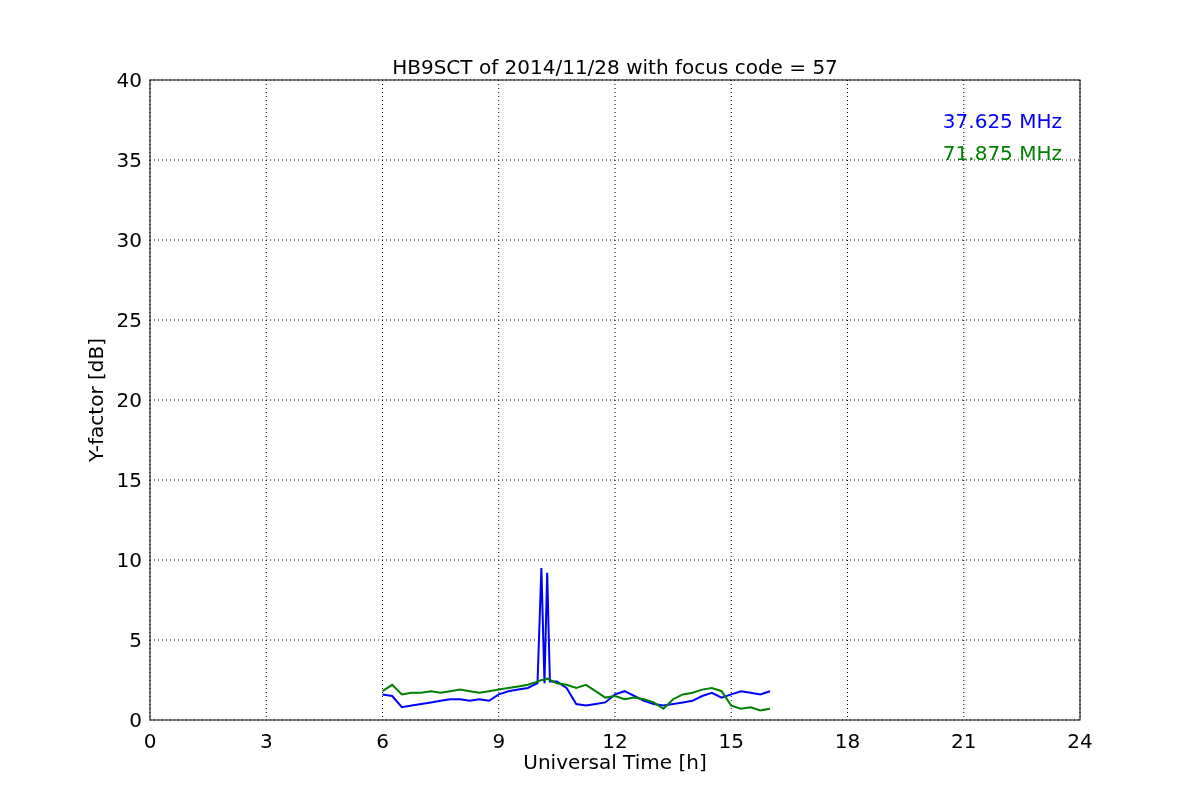 The width and height of the screenshot is (1200, 800). Describe the element at coordinates (129, 480) in the screenshot. I see `y-tick-label: 15` at that location.